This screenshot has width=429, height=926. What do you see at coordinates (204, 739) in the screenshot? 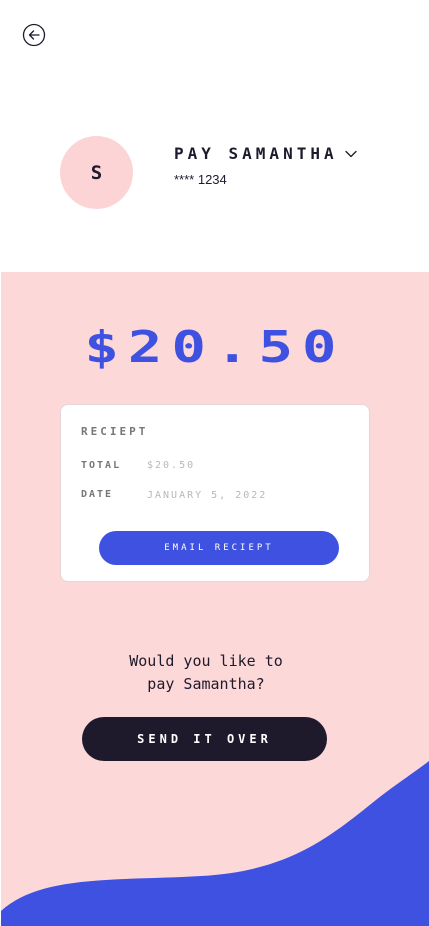
I see `send-it-over-button: SEND IT OVER` at bounding box center [204, 739].